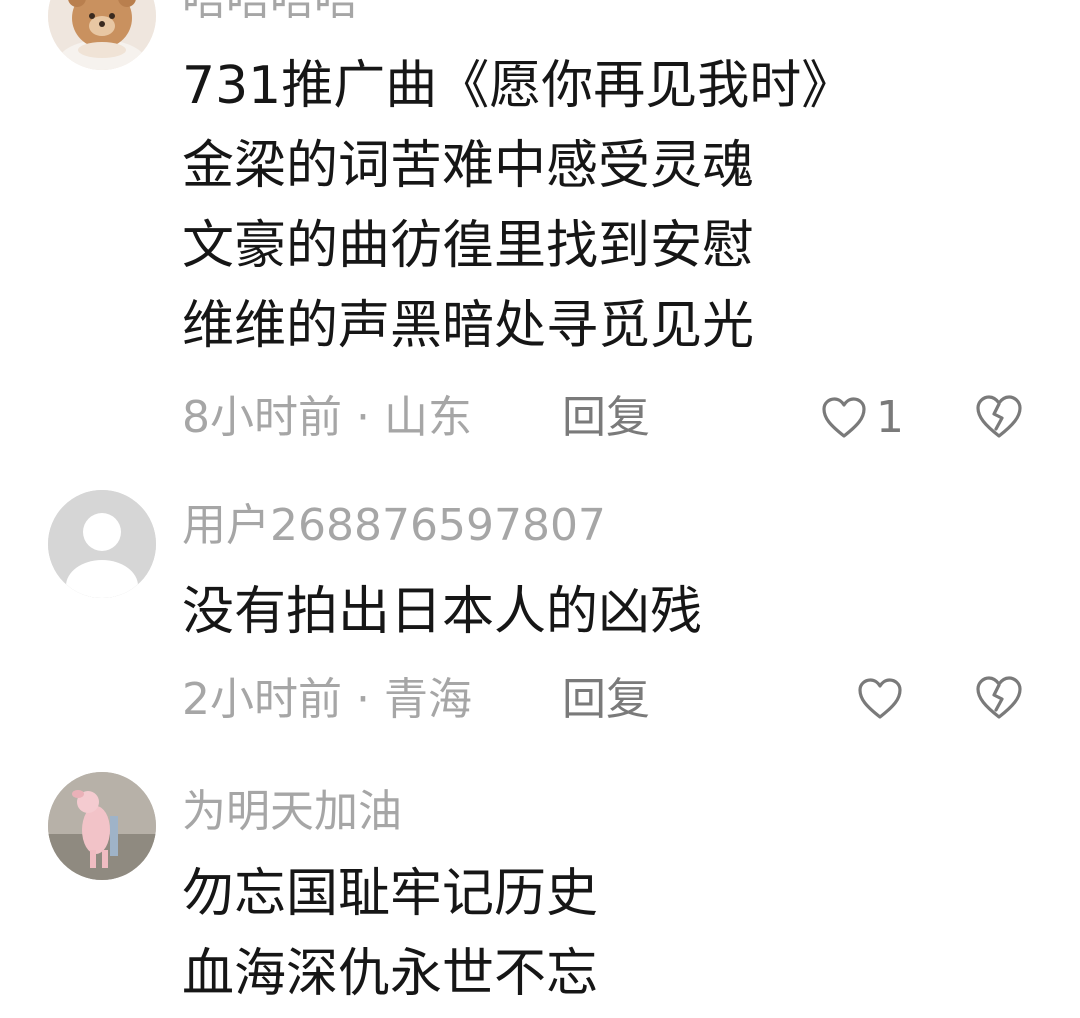 The width and height of the screenshot is (1080, 1018). Describe the element at coordinates (262, 699) in the screenshot. I see `comment-time: 2小时前` at that location.